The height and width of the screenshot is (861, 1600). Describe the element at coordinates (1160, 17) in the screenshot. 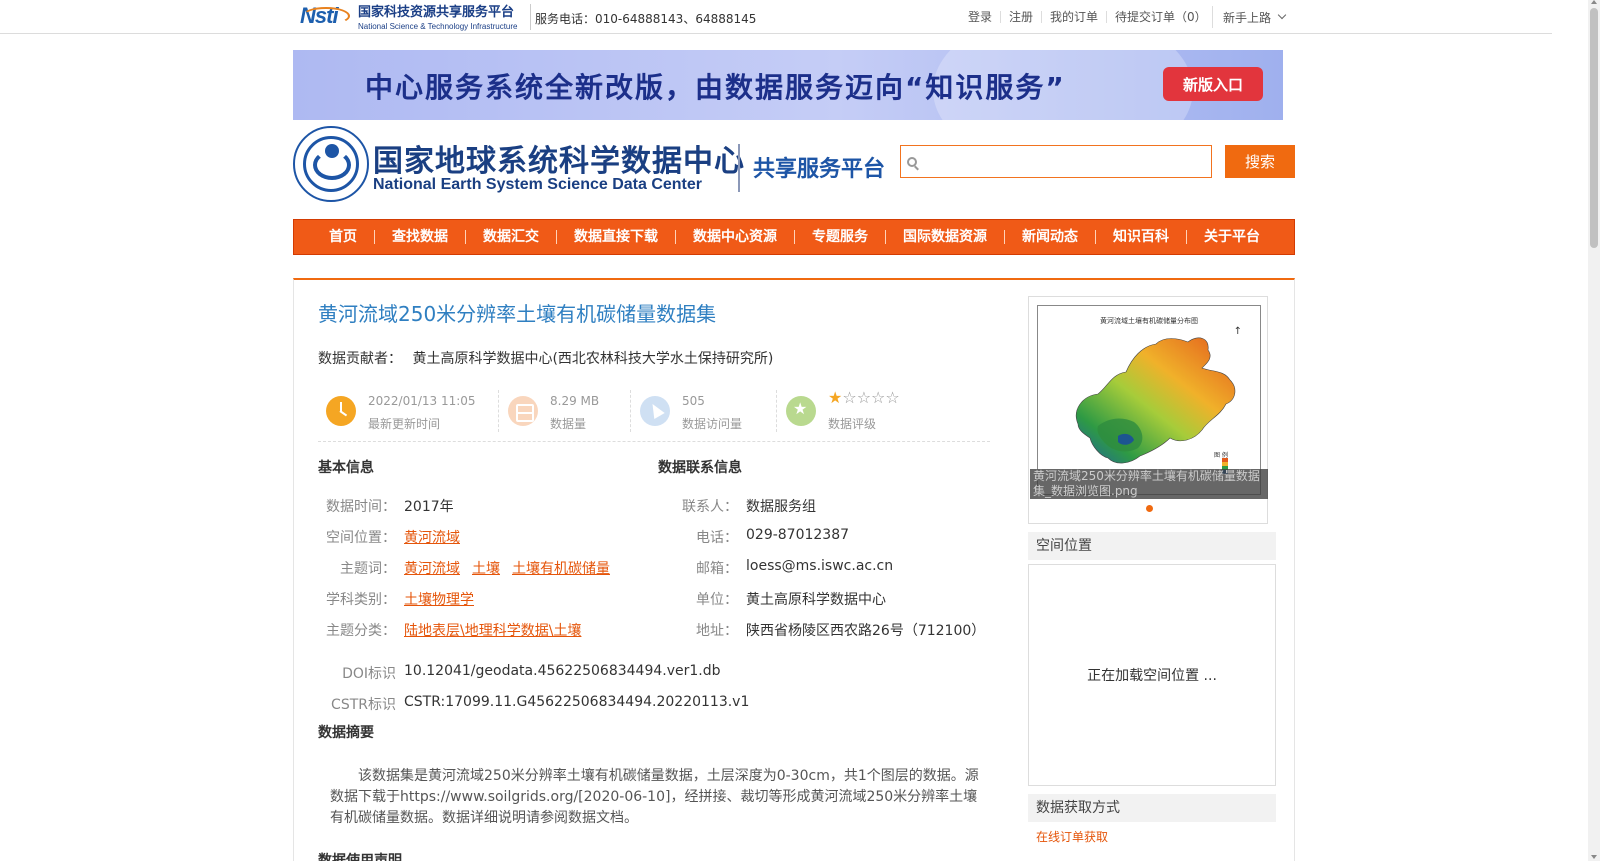

I see `pending-orders-link: 待提交订单（0）` at that location.